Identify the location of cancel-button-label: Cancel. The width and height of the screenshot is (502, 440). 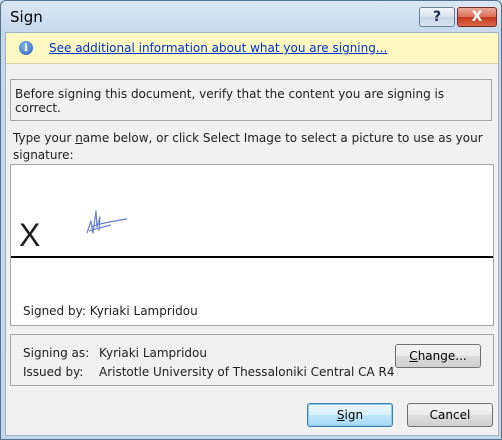
(450, 415).